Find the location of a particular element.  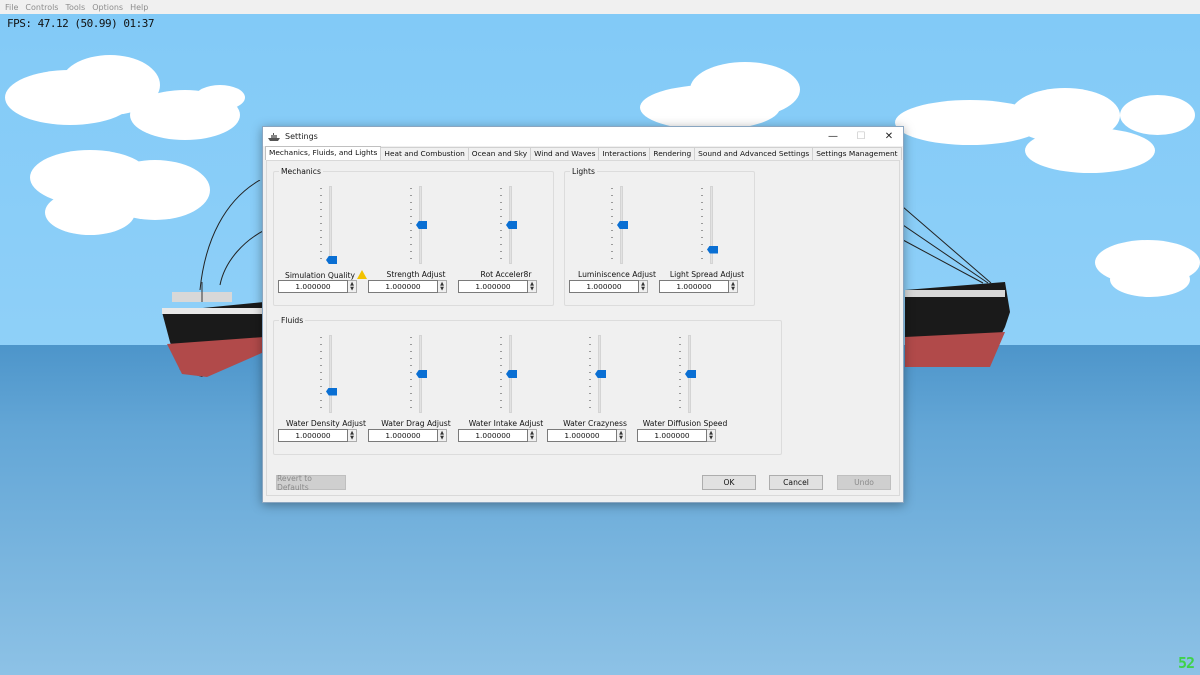

tab-mechanics-fluids-lights: Mechanics, Fluids, and Lights is located at coordinates (323, 153).